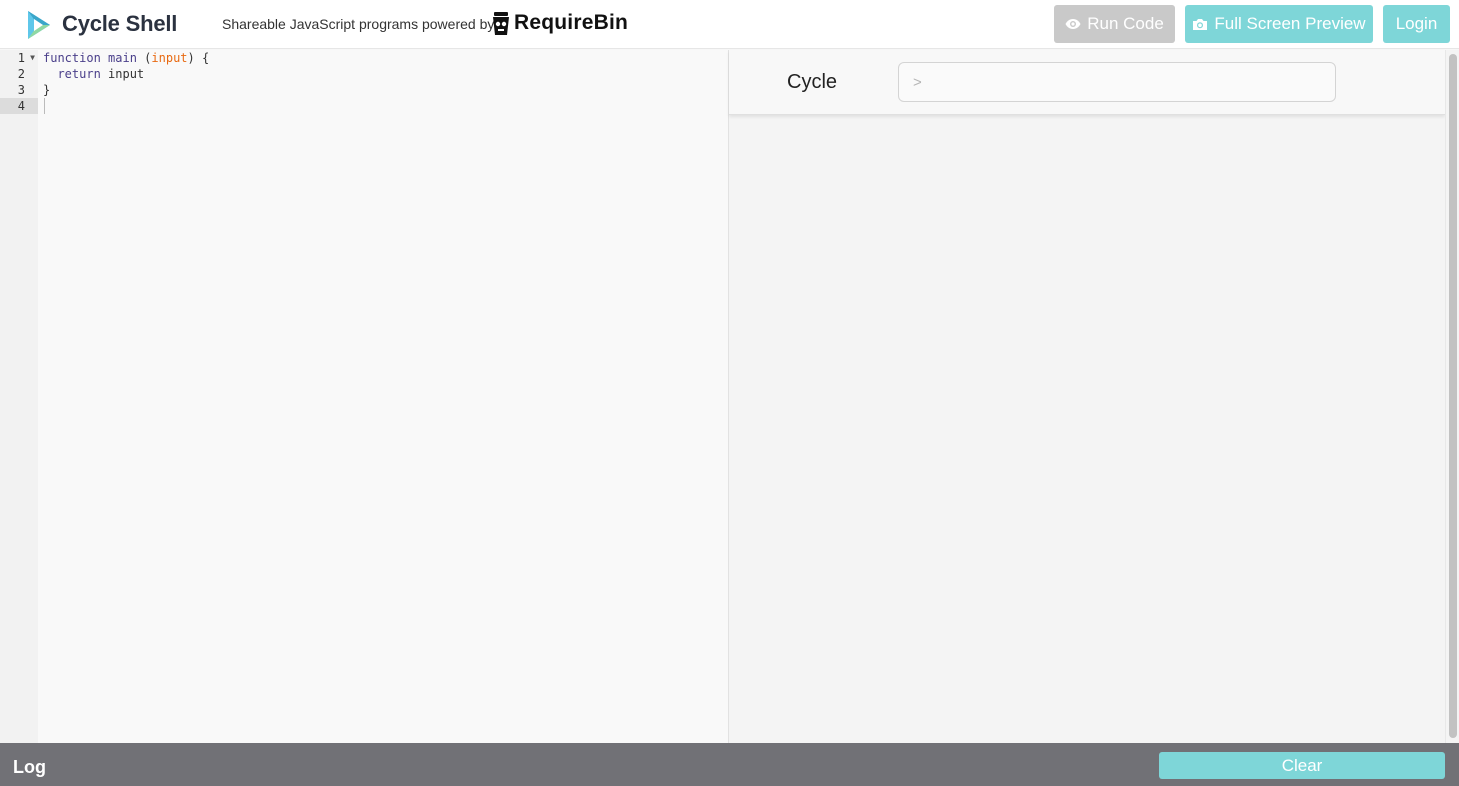 Image resolution: width=1459 pixels, height=786 pixels. I want to click on punctuation: ) {, so click(198, 58).